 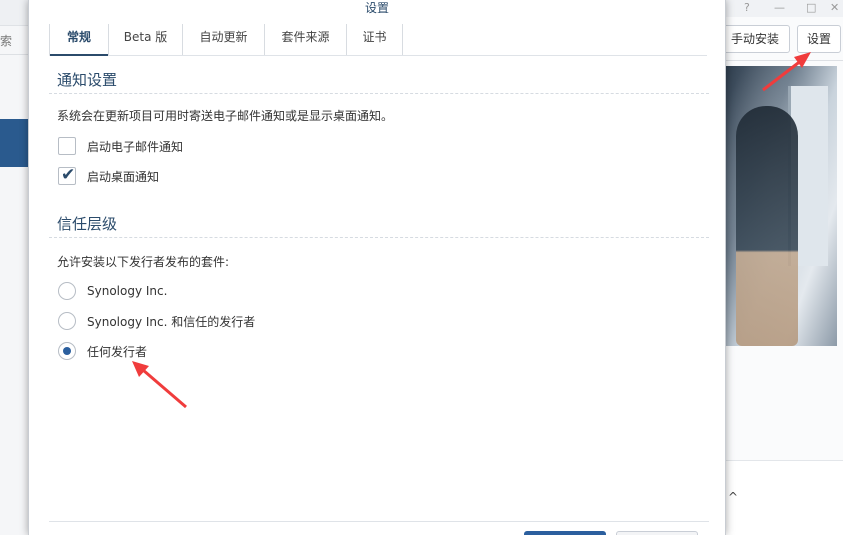 I want to click on background-card-glyph: ^, so click(x=733, y=497).